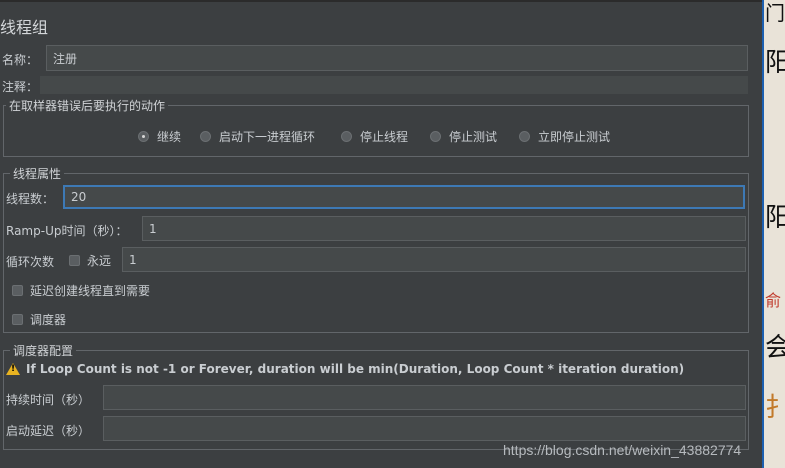 Image resolution: width=785 pixels, height=468 pixels. What do you see at coordinates (67, 231) in the screenshot?
I see `rampup-label: Ramp-Up时间（秒）：` at bounding box center [67, 231].